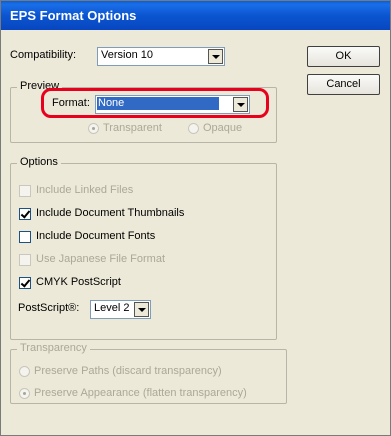  What do you see at coordinates (25, 237) in the screenshot?
I see `include-document-fonts-checkbox` at bounding box center [25, 237].